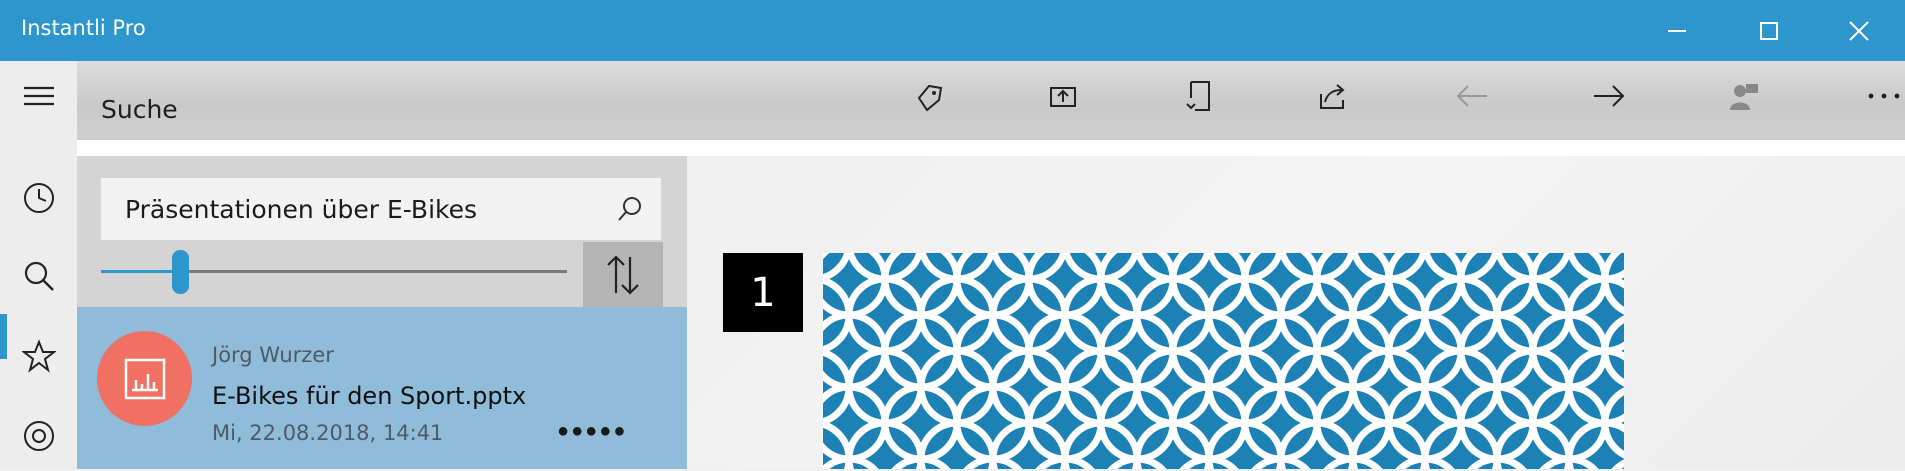 Image resolution: width=1905 pixels, height=471 pixels. I want to click on navigation-rail, so click(38, 265).